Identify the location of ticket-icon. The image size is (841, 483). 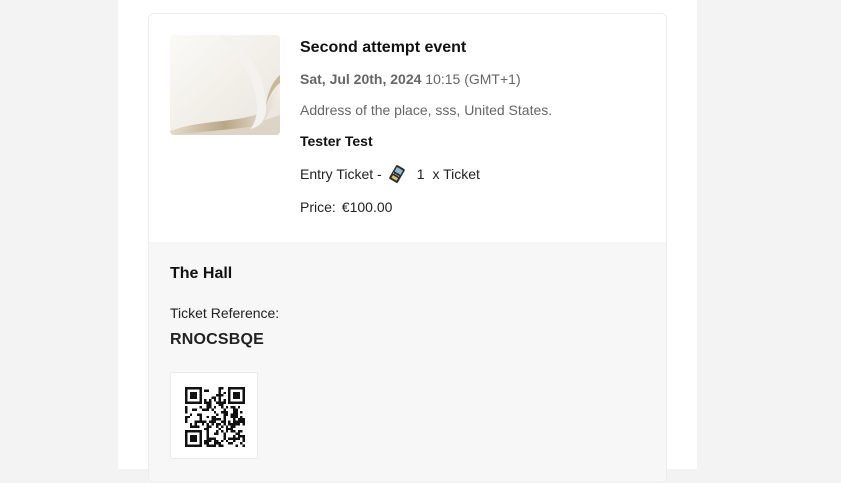
(397, 174).